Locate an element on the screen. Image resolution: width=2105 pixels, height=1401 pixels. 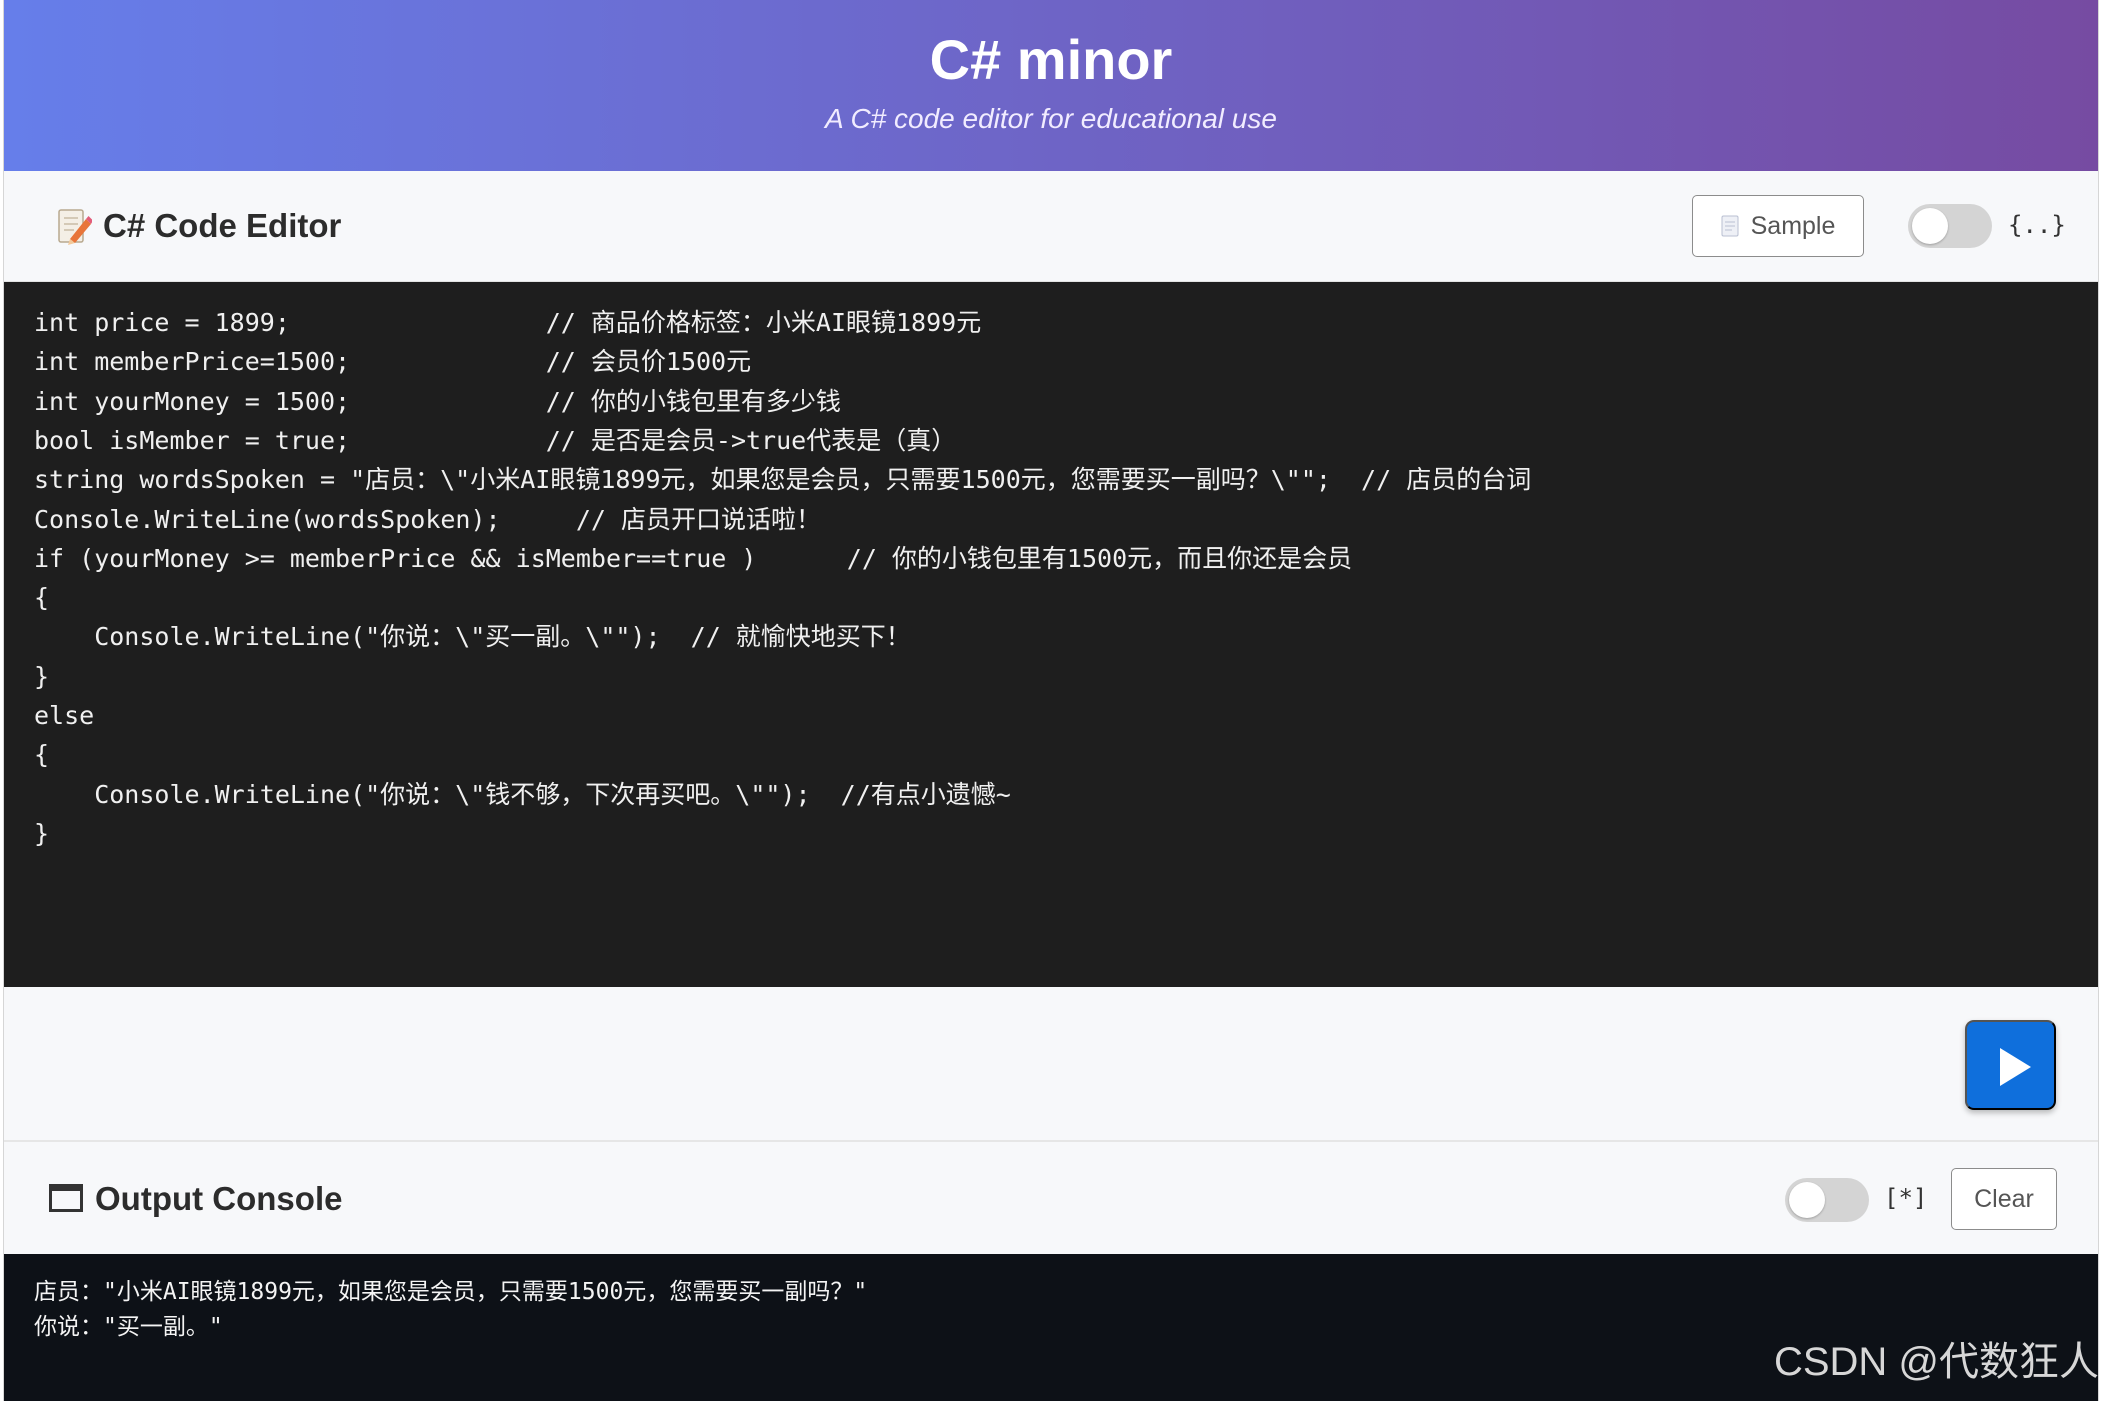
sample-button: Sample is located at coordinates (1778, 226).